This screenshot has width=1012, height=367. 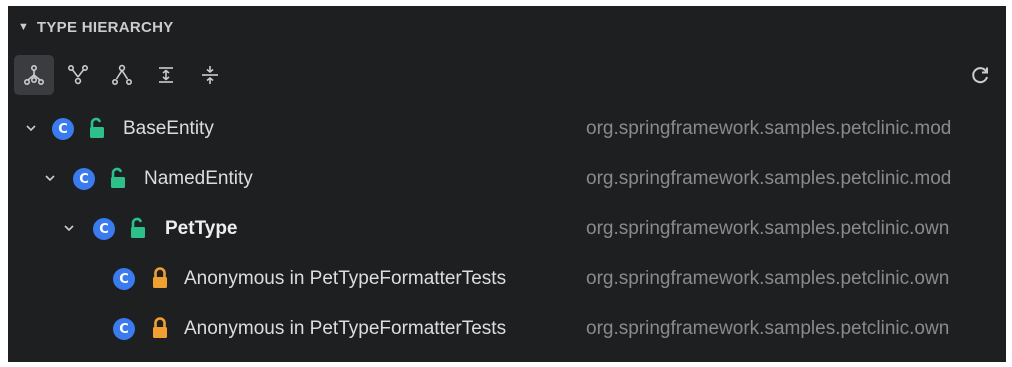 I want to click on type-hierarchy-icon, so click(x=34, y=75).